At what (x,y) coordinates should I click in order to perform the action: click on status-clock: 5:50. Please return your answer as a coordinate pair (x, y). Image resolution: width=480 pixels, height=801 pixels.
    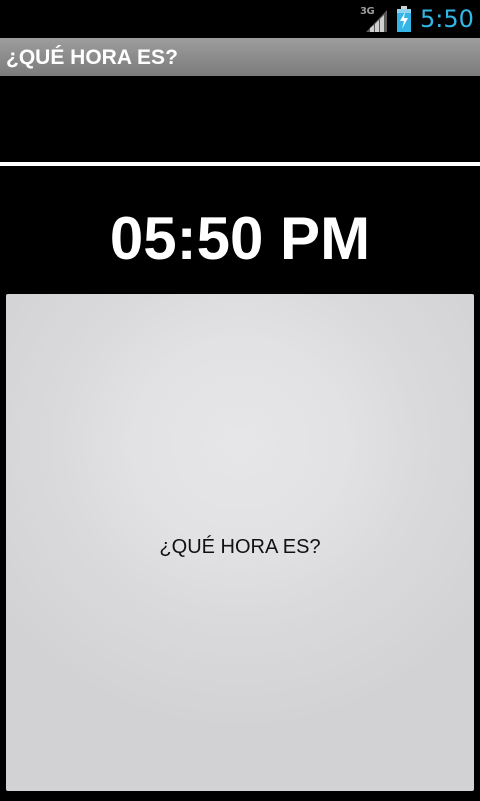
    Looking at the image, I should click on (447, 19).